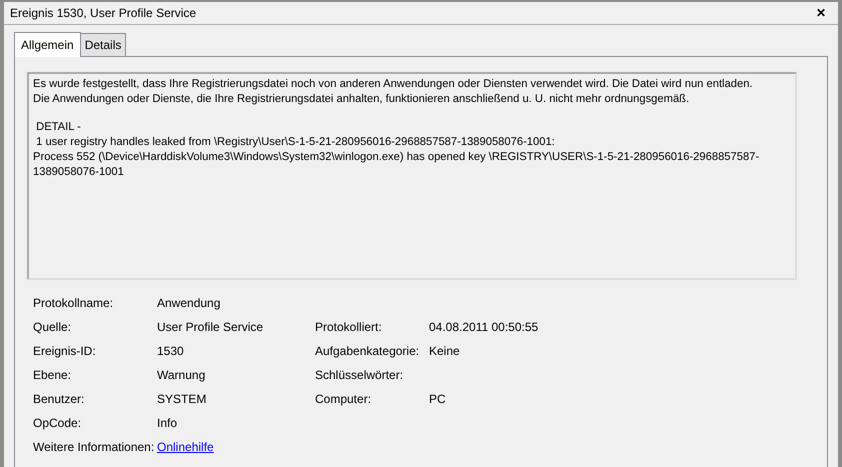 Image resolution: width=842 pixels, height=467 pixels. What do you see at coordinates (65, 351) in the screenshot?
I see `field-label: Ereignis-ID:` at bounding box center [65, 351].